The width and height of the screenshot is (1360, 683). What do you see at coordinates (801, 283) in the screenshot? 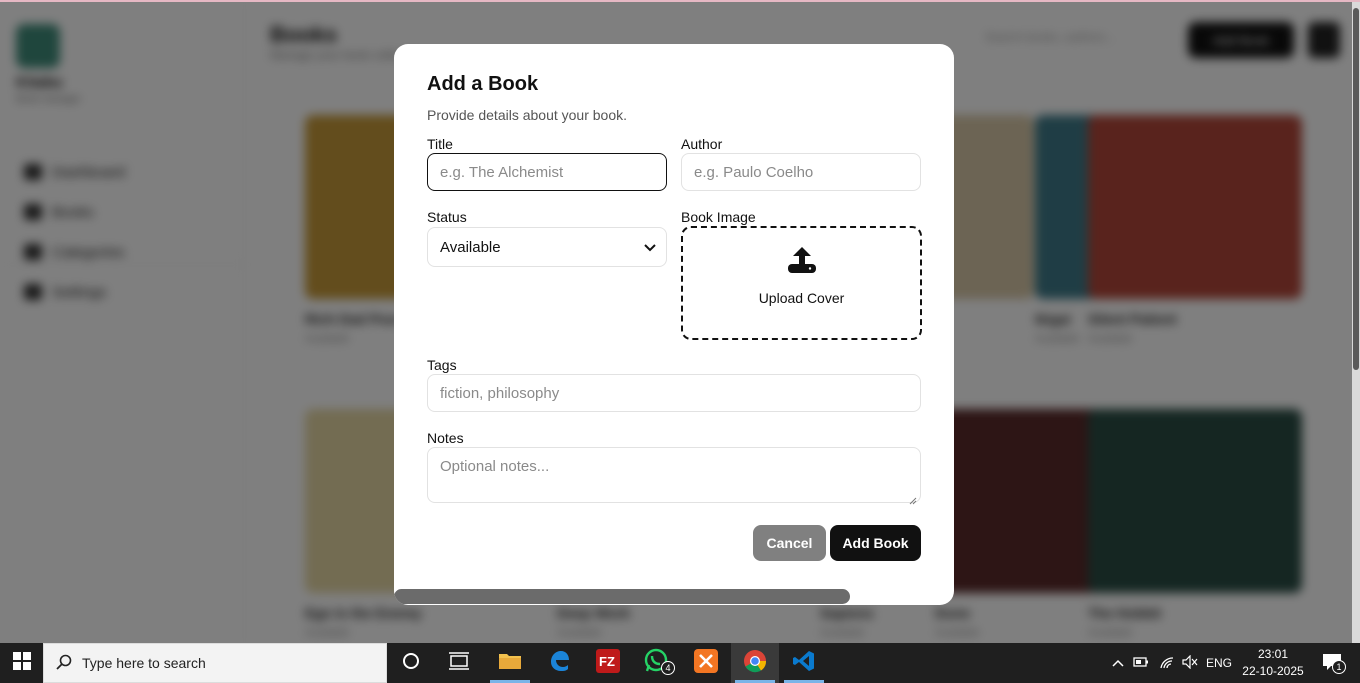
I see `upload-cover-dropzone: Upload Cover` at bounding box center [801, 283].